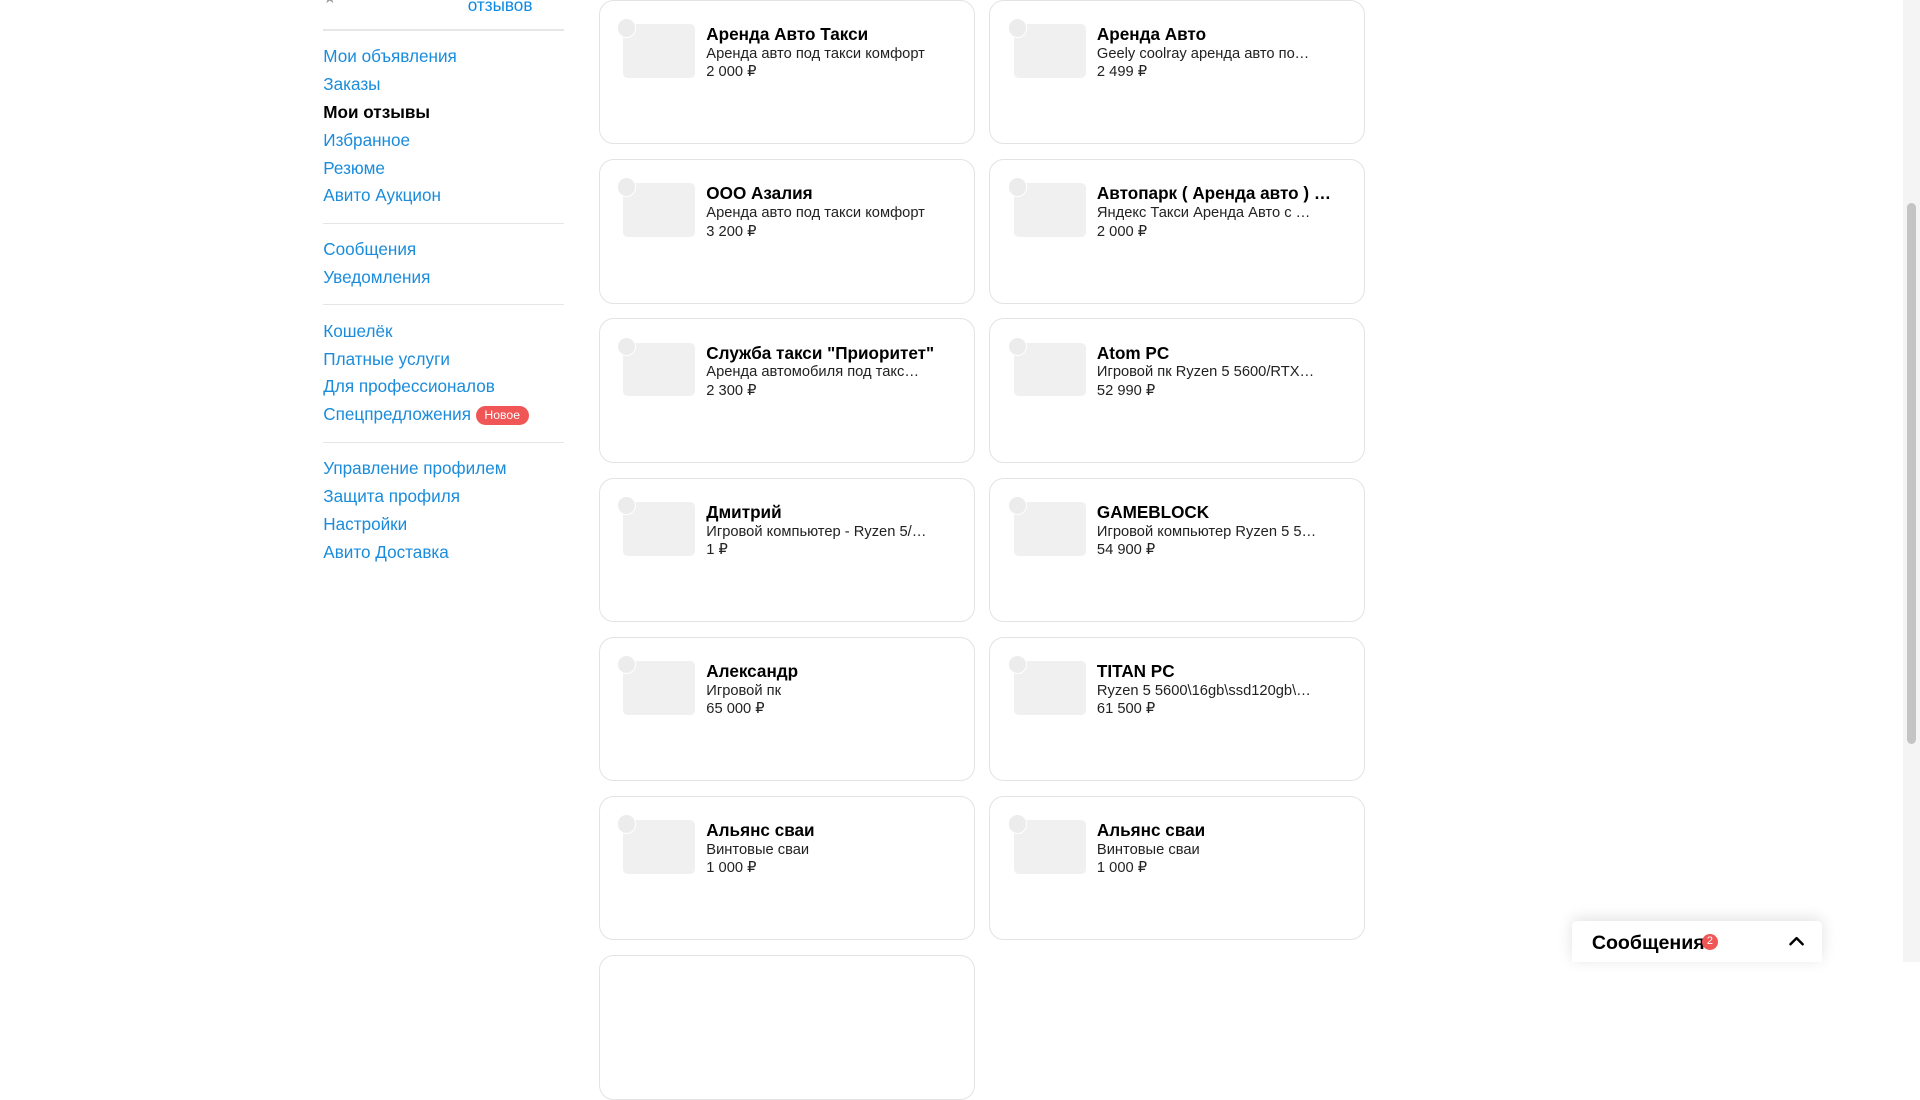 The width and height of the screenshot is (1920, 1100). What do you see at coordinates (1207, 372) in the screenshot?
I see `item-description: Игровой пк Ryzen 5 5600/RTX2060` at bounding box center [1207, 372].